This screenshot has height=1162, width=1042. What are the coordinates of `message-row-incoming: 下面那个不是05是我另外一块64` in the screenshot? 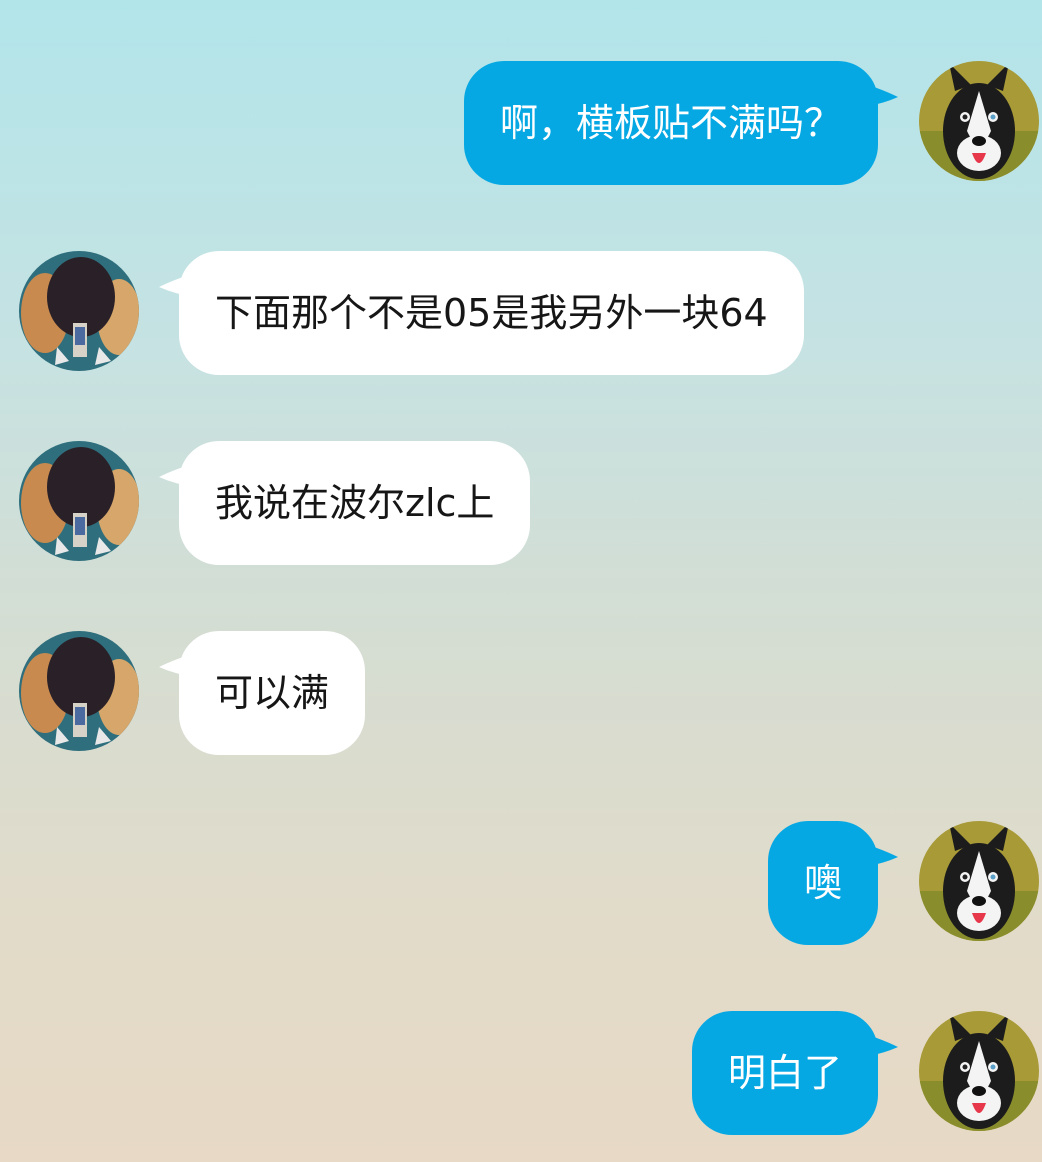 It's located at (521, 313).